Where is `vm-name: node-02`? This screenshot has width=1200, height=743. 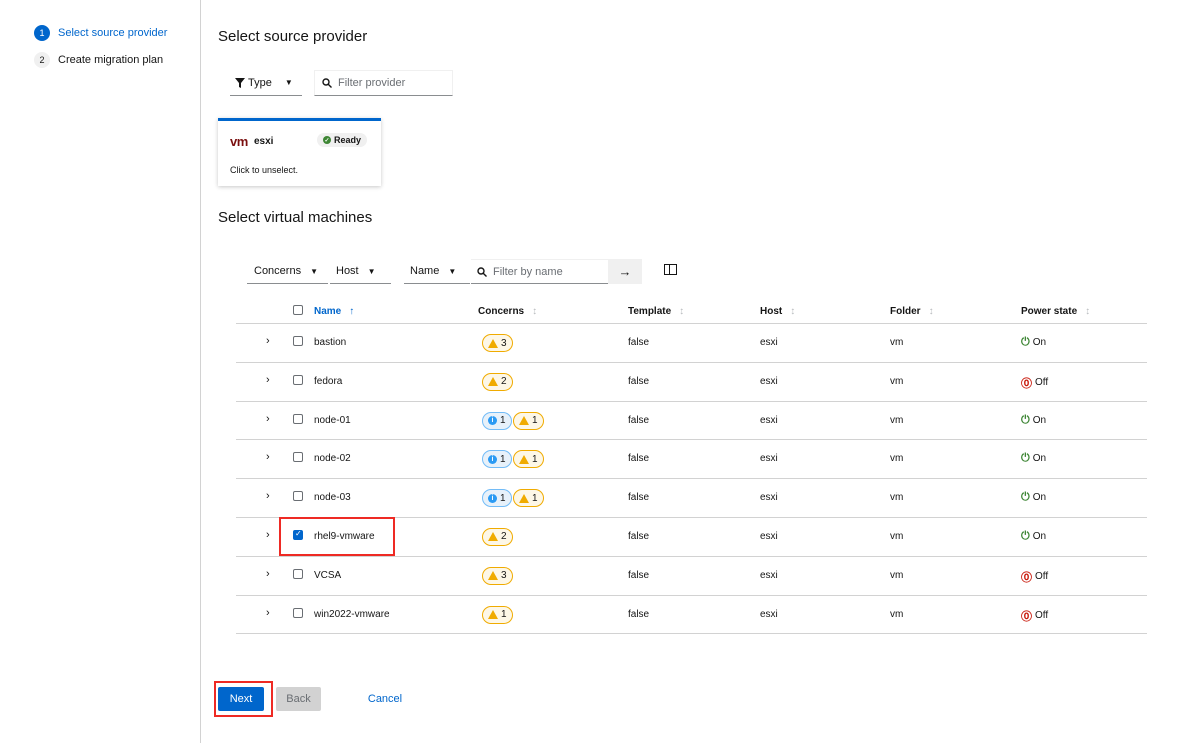 vm-name: node-02 is located at coordinates (332, 459).